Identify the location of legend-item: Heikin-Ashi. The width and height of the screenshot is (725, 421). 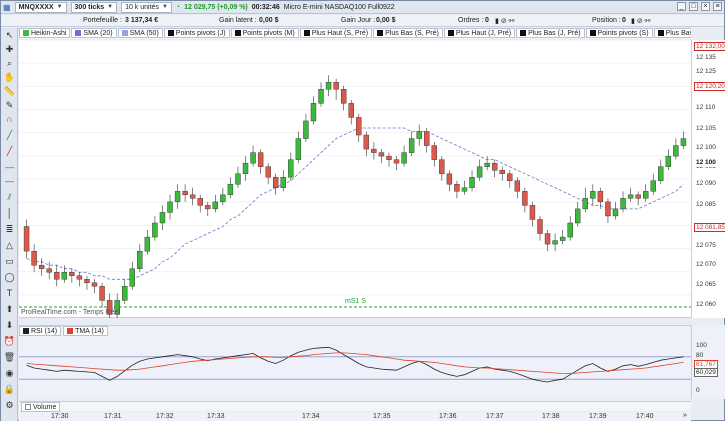
(45, 33).